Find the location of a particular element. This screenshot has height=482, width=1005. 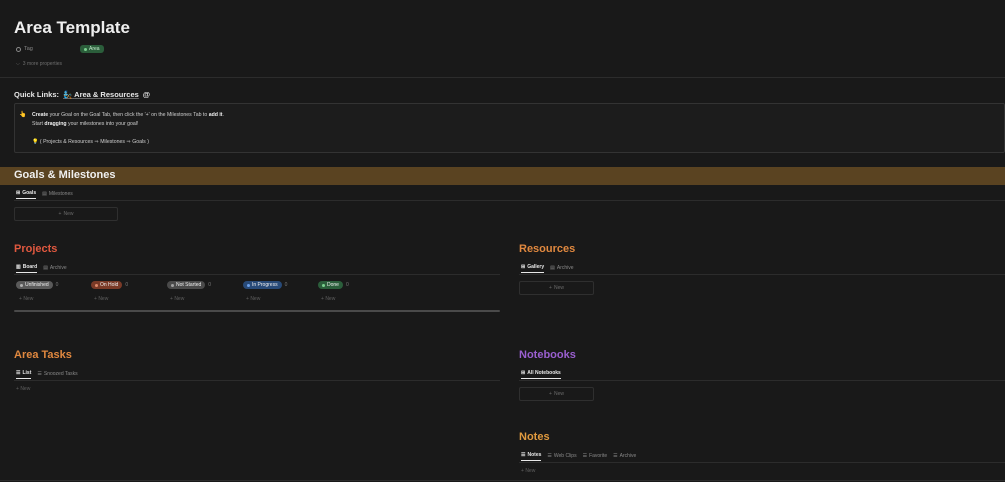

notebooks-new-button: + New is located at coordinates (556, 394).